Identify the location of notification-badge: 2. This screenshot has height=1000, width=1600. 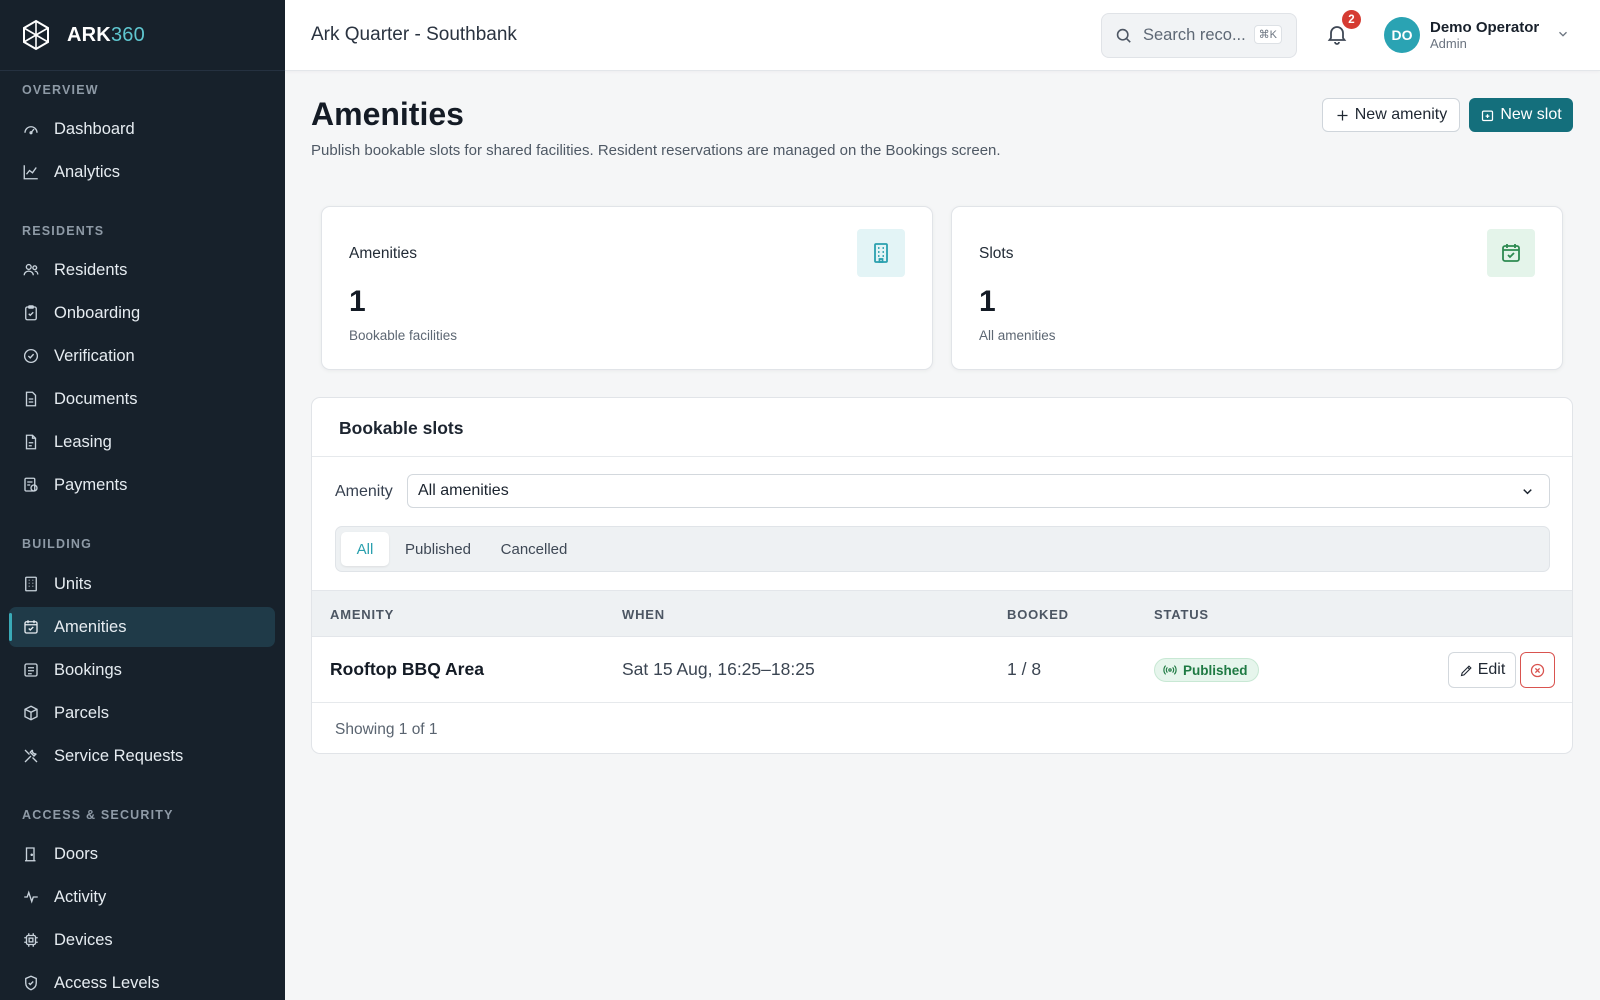
(1351, 19).